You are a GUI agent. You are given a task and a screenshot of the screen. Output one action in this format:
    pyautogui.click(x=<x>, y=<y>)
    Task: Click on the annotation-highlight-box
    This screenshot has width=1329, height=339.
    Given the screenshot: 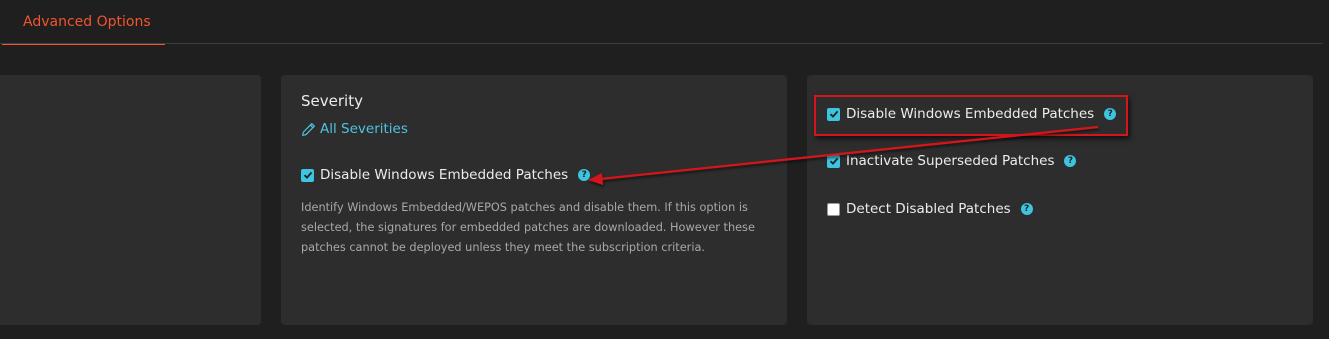 What is the action you would take?
    pyautogui.click(x=971, y=115)
    